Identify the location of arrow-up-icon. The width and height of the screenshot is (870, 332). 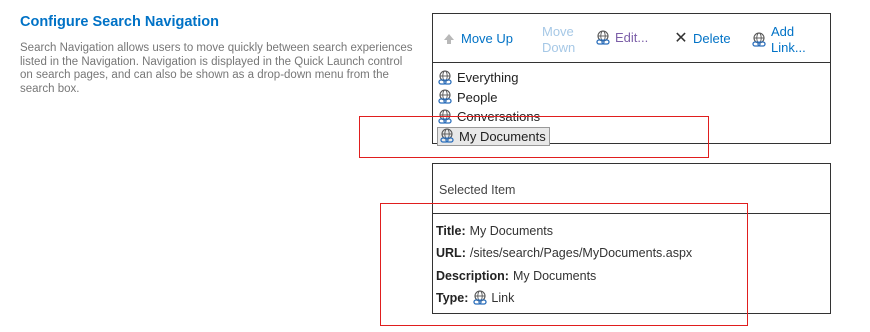
(449, 39).